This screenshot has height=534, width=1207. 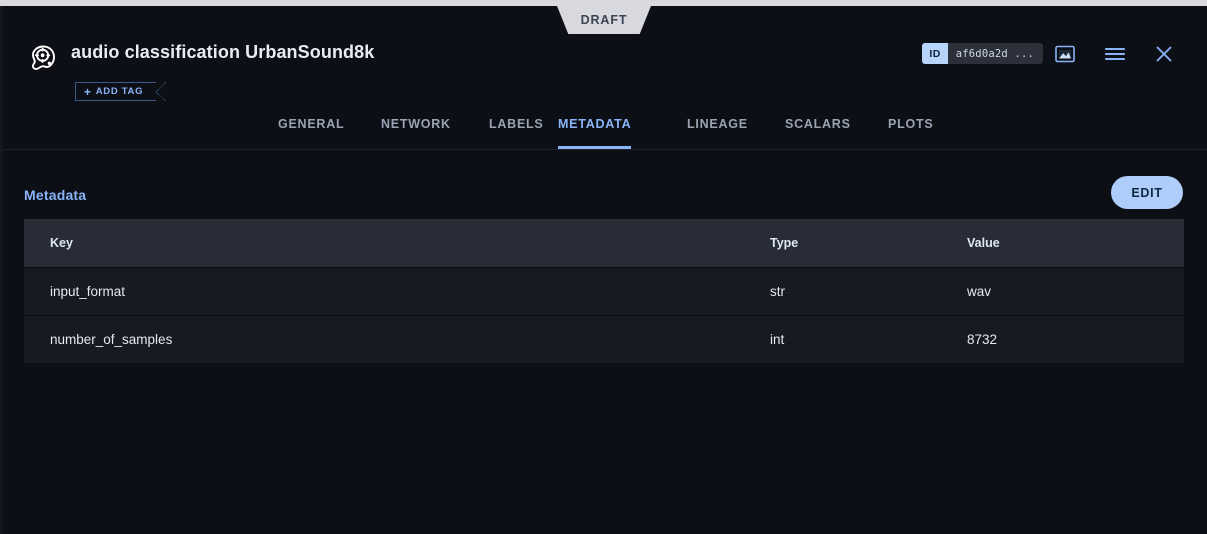 What do you see at coordinates (777, 339) in the screenshot?
I see `cell-type: int` at bounding box center [777, 339].